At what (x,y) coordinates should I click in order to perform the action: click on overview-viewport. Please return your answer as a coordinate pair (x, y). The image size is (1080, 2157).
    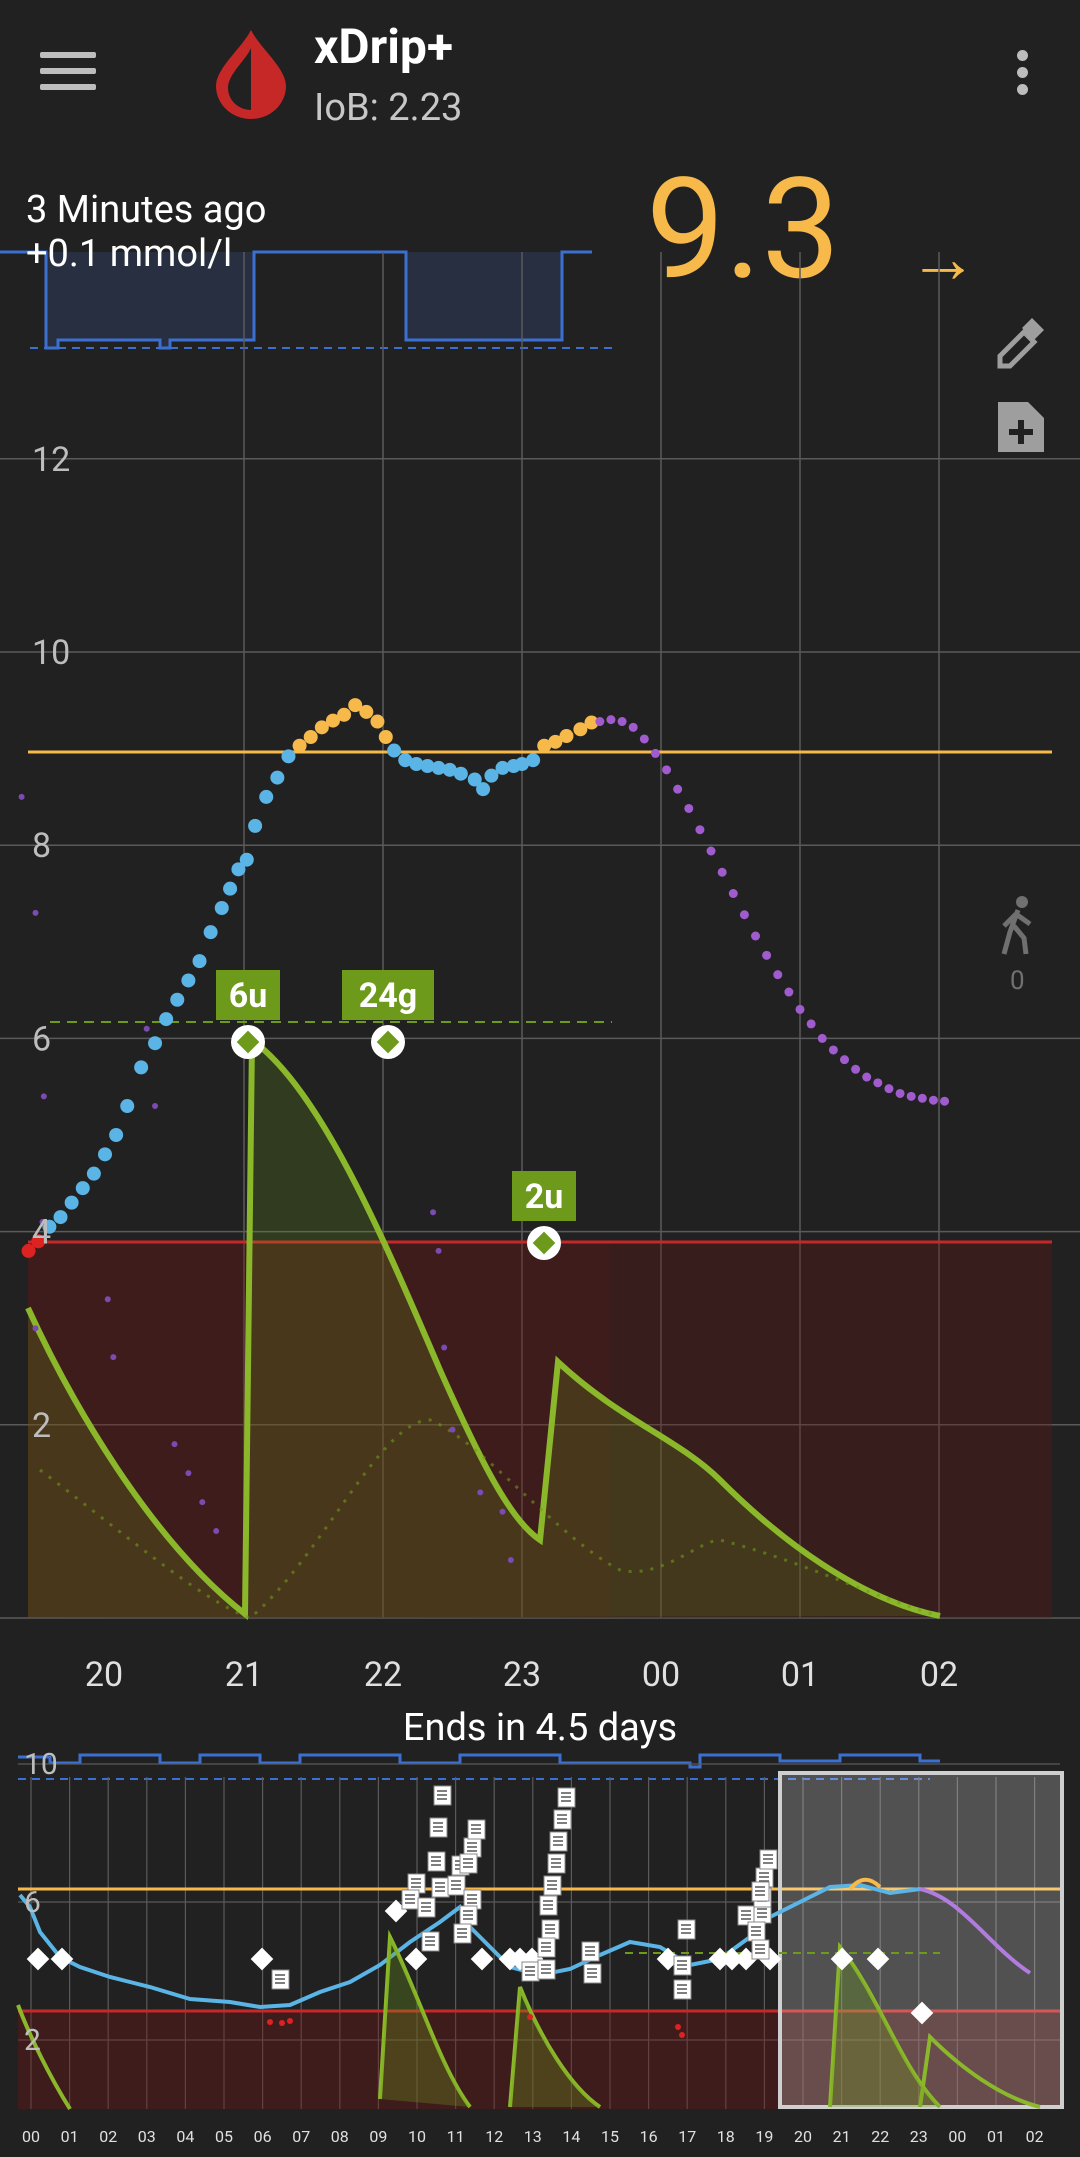
    Looking at the image, I should click on (921, 1940).